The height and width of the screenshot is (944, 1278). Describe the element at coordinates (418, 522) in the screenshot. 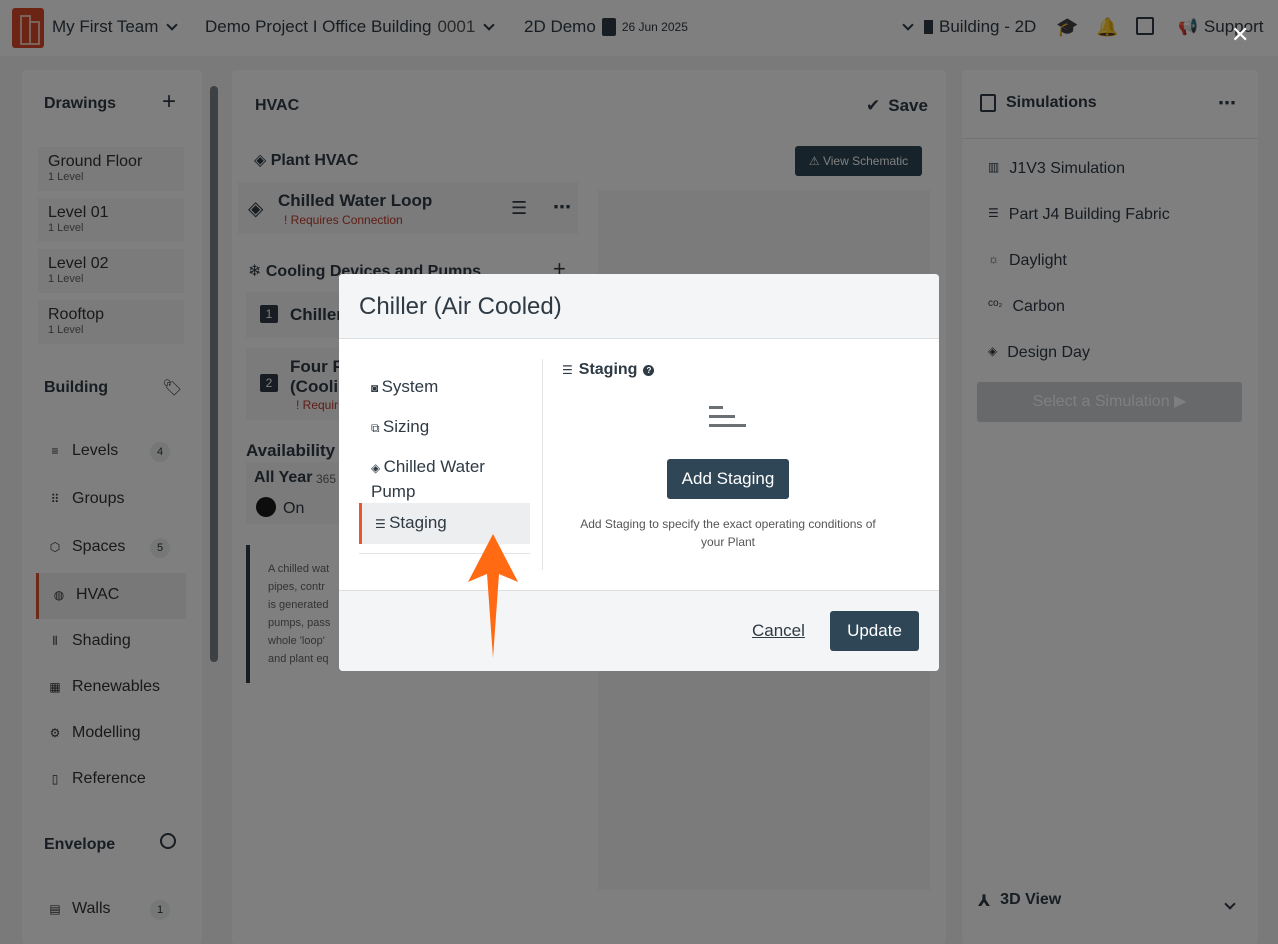

I see `nav-label: Staging` at that location.